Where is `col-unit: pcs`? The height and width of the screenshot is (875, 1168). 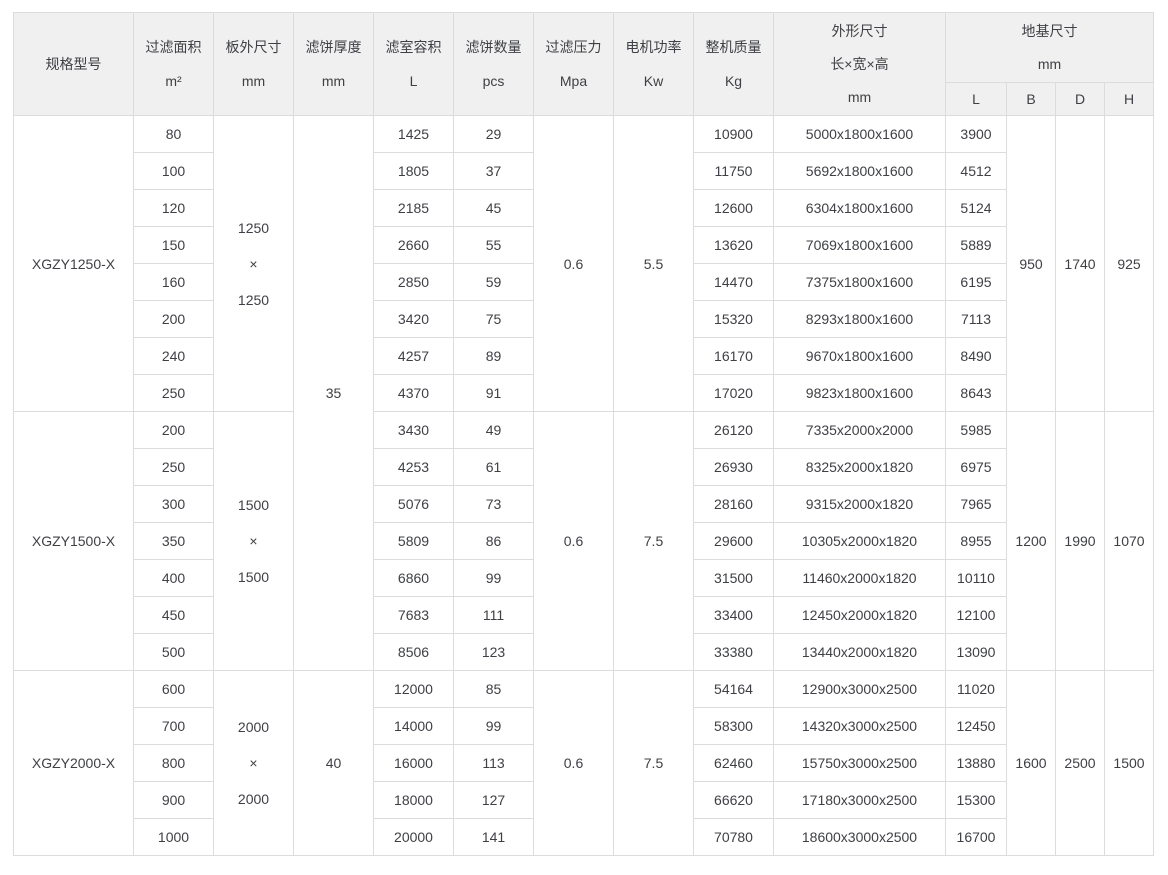 col-unit: pcs is located at coordinates (493, 81).